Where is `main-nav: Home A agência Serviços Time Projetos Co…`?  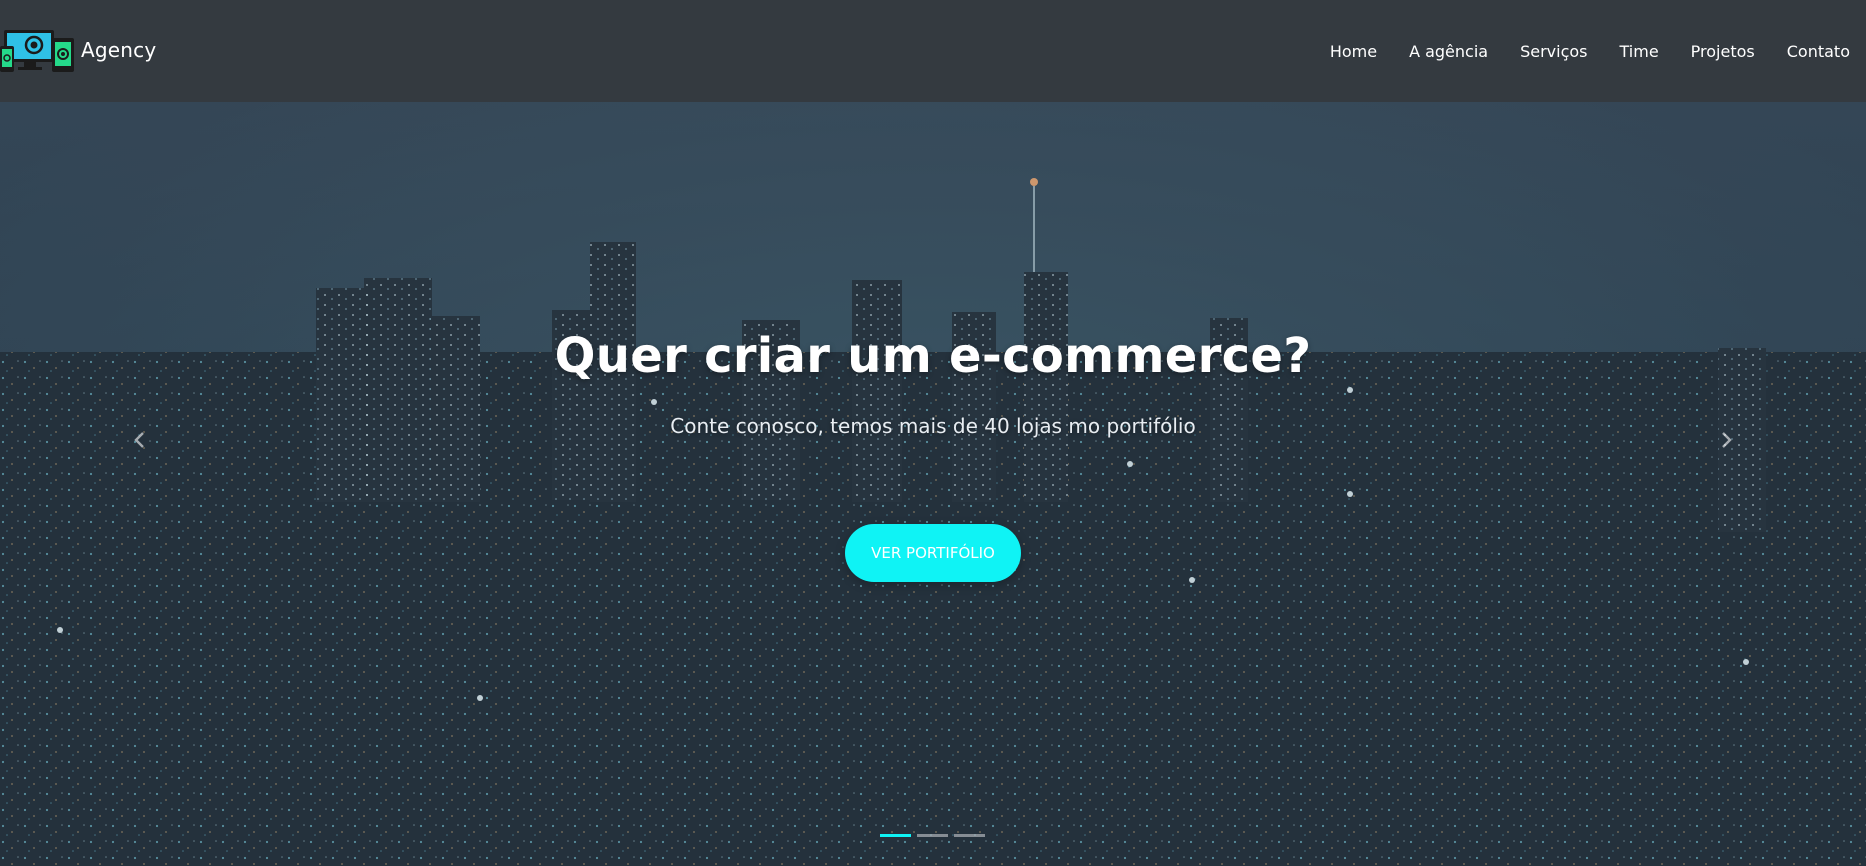 main-nav: Home A agência Serviços Time Projetos Co… is located at coordinates (1582, 51).